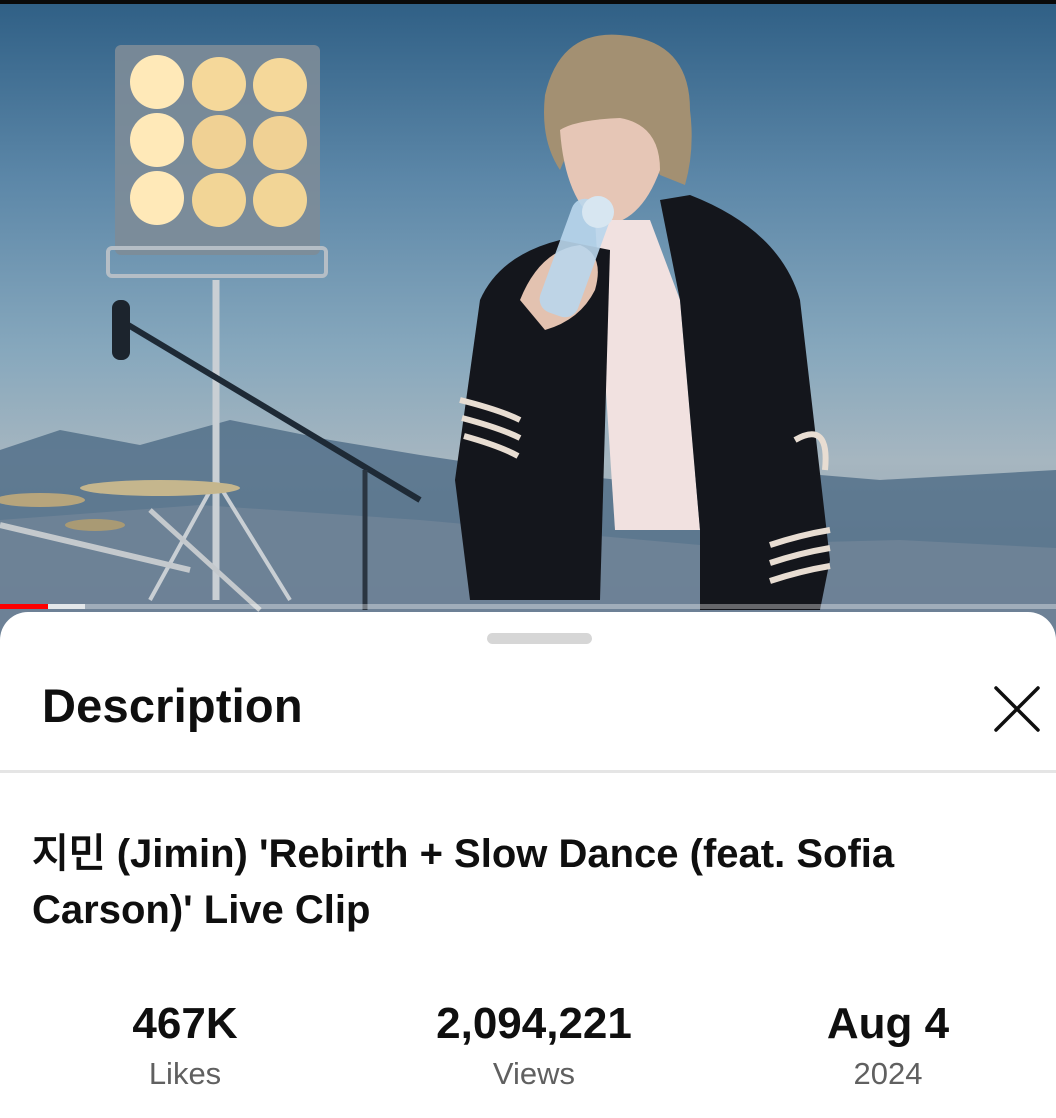 The width and height of the screenshot is (1056, 1118). Describe the element at coordinates (539, 638) in the screenshot. I see `sheet-drag-handle` at that location.